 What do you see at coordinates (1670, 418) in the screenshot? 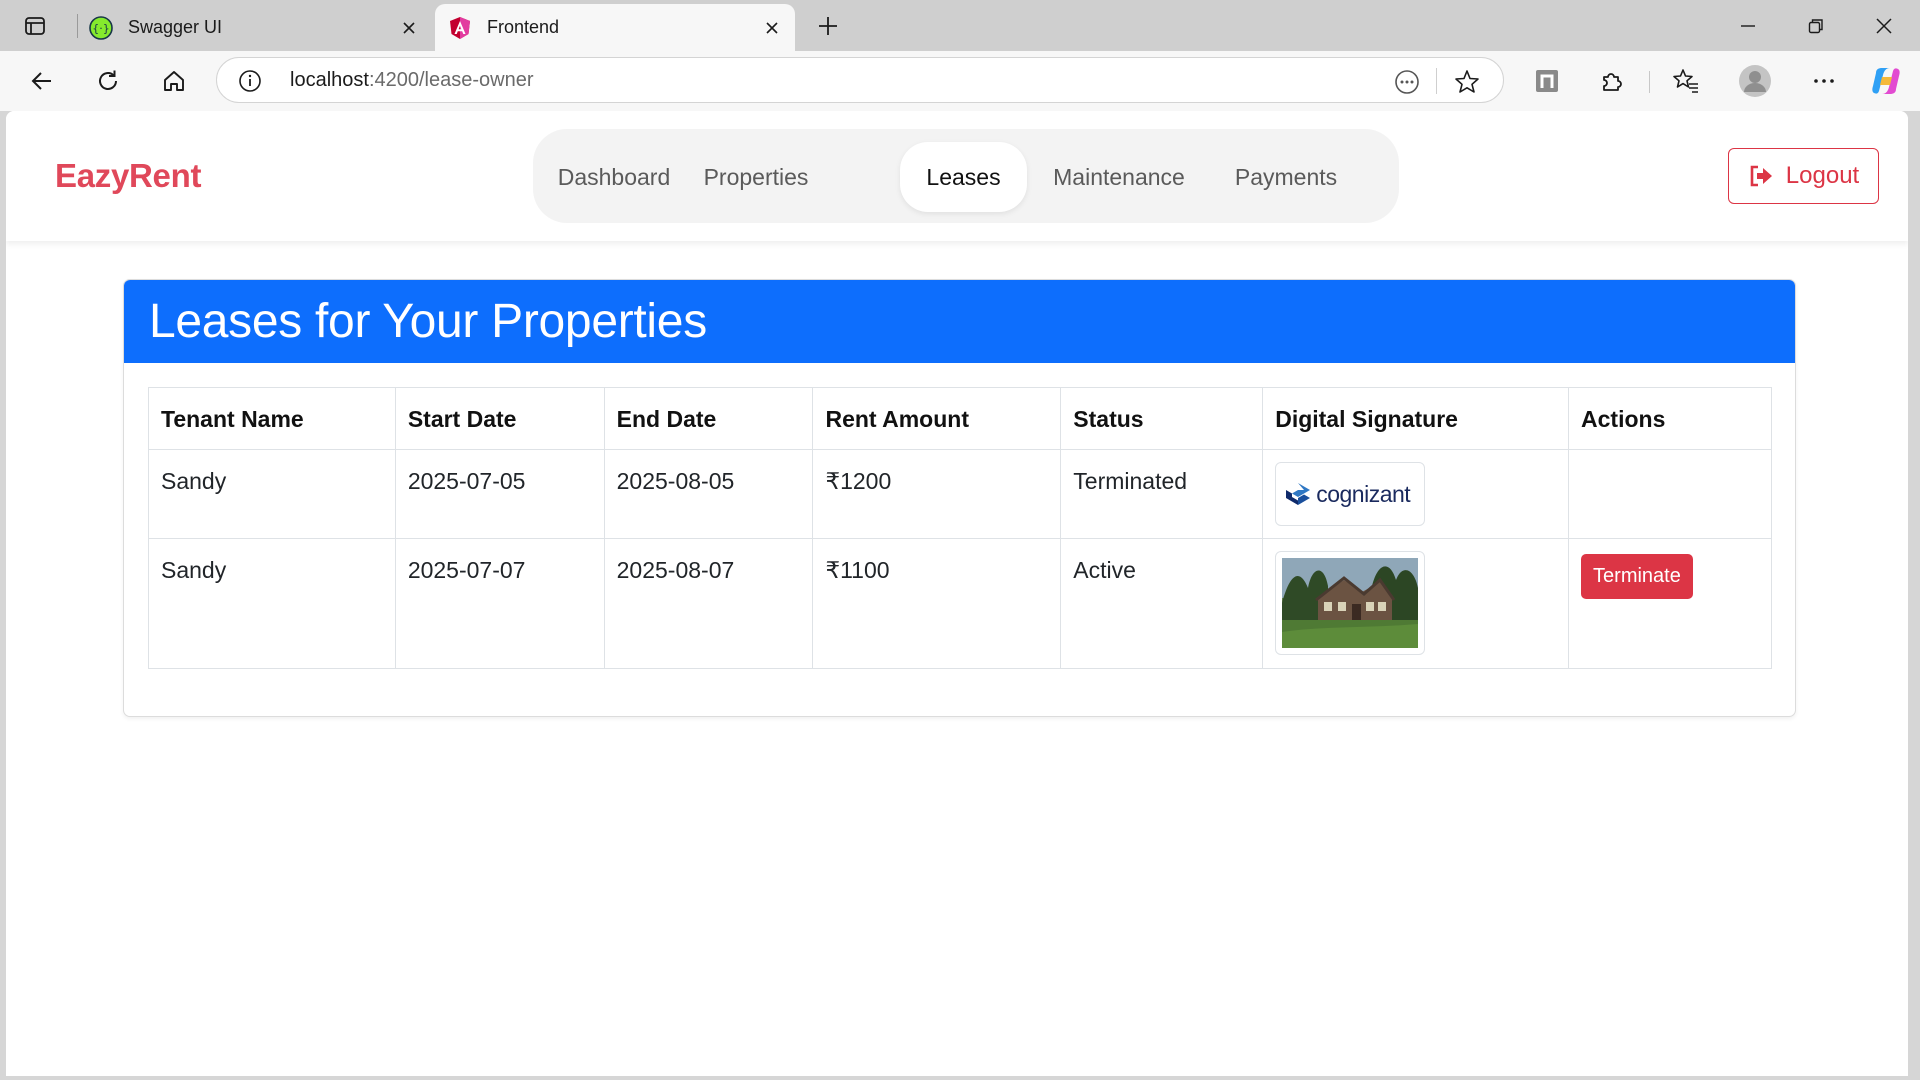
I see `column-header: Actions` at bounding box center [1670, 418].